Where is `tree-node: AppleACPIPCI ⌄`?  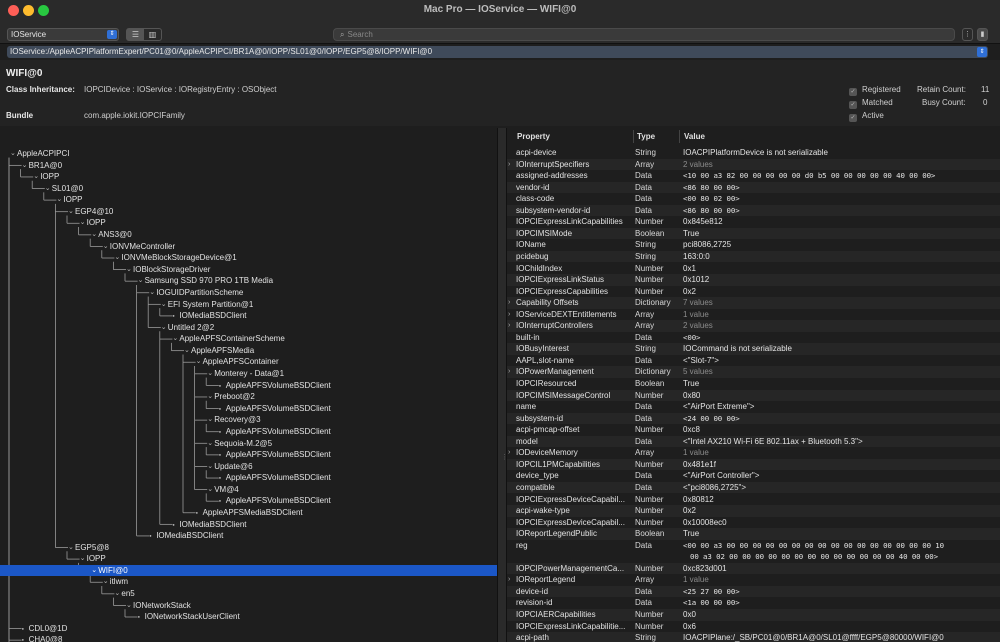
tree-node: AppleACPIPCI ⌄ is located at coordinates (248, 154).